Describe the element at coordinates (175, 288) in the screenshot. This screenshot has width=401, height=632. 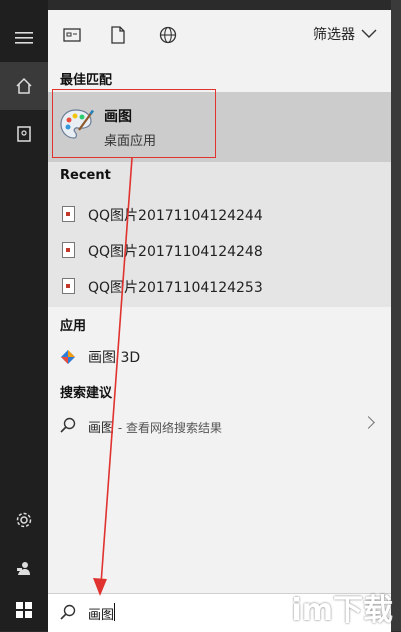
I see `recent-item-label: QQ图片20171104124253` at that location.